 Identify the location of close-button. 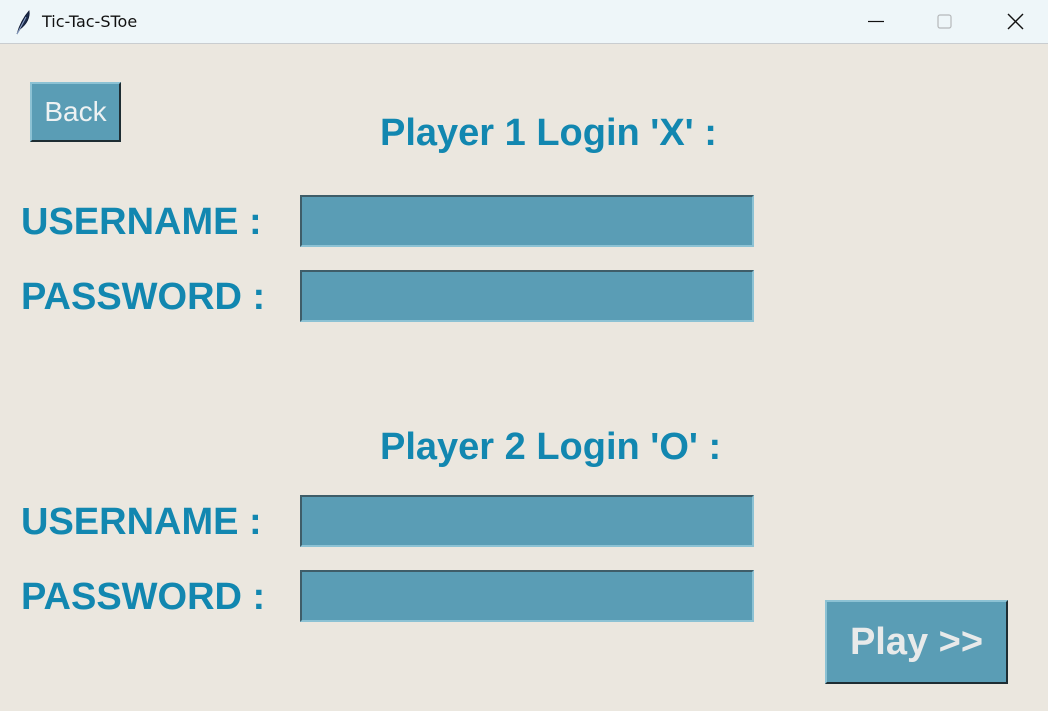
(1016, 22).